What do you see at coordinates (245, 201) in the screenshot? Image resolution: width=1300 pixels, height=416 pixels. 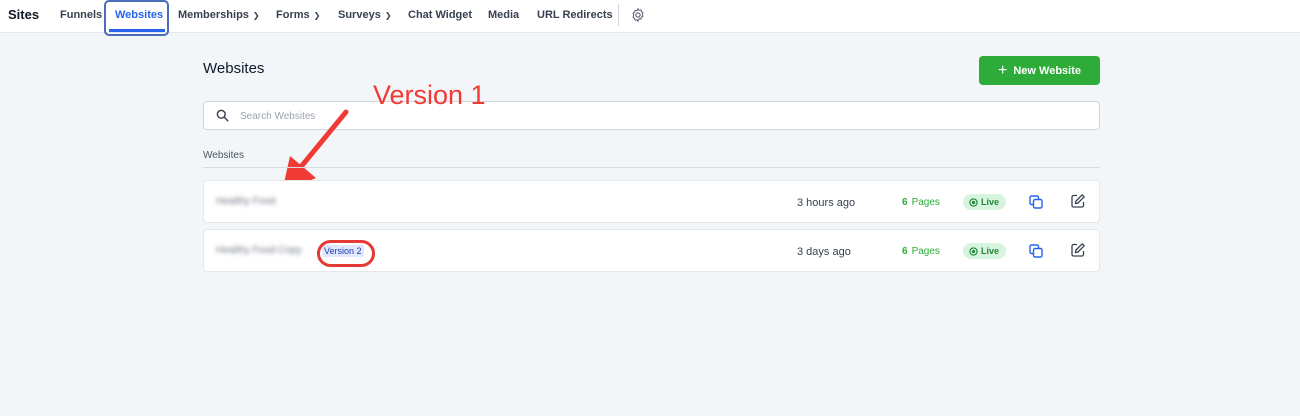 I see `website-name: Healthy Food` at bounding box center [245, 201].